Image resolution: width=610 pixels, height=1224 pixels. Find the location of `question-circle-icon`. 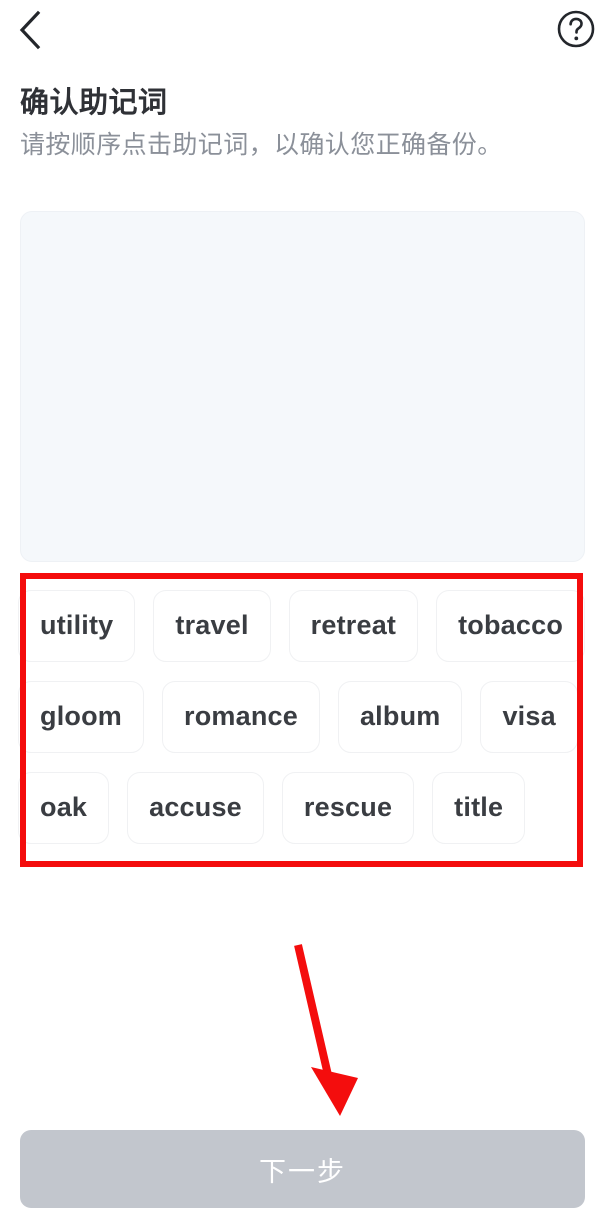

question-circle-icon is located at coordinates (576, 29).